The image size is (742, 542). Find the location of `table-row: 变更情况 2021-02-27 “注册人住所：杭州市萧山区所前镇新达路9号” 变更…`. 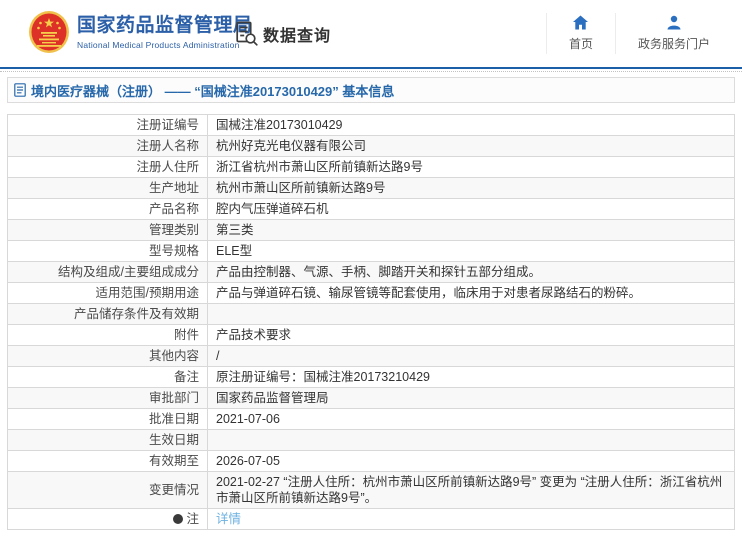

table-row: 变更情况 2021-02-27 “注册人住所：杭州市萧山区所前镇新达路9号” 变更… is located at coordinates (371, 490).